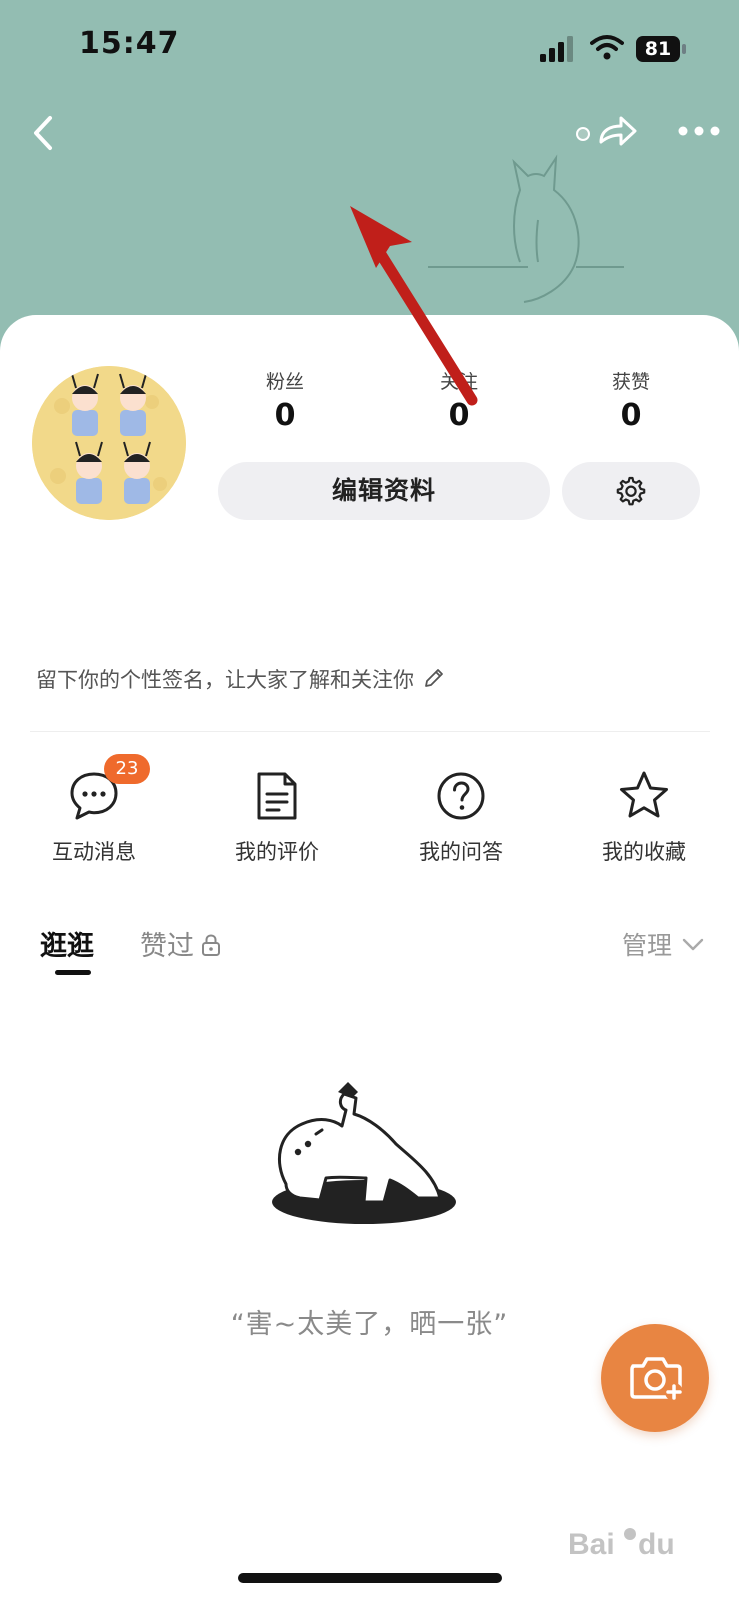 The image size is (739, 1600). I want to click on quick-action-label: 我的评价, so click(277, 852).